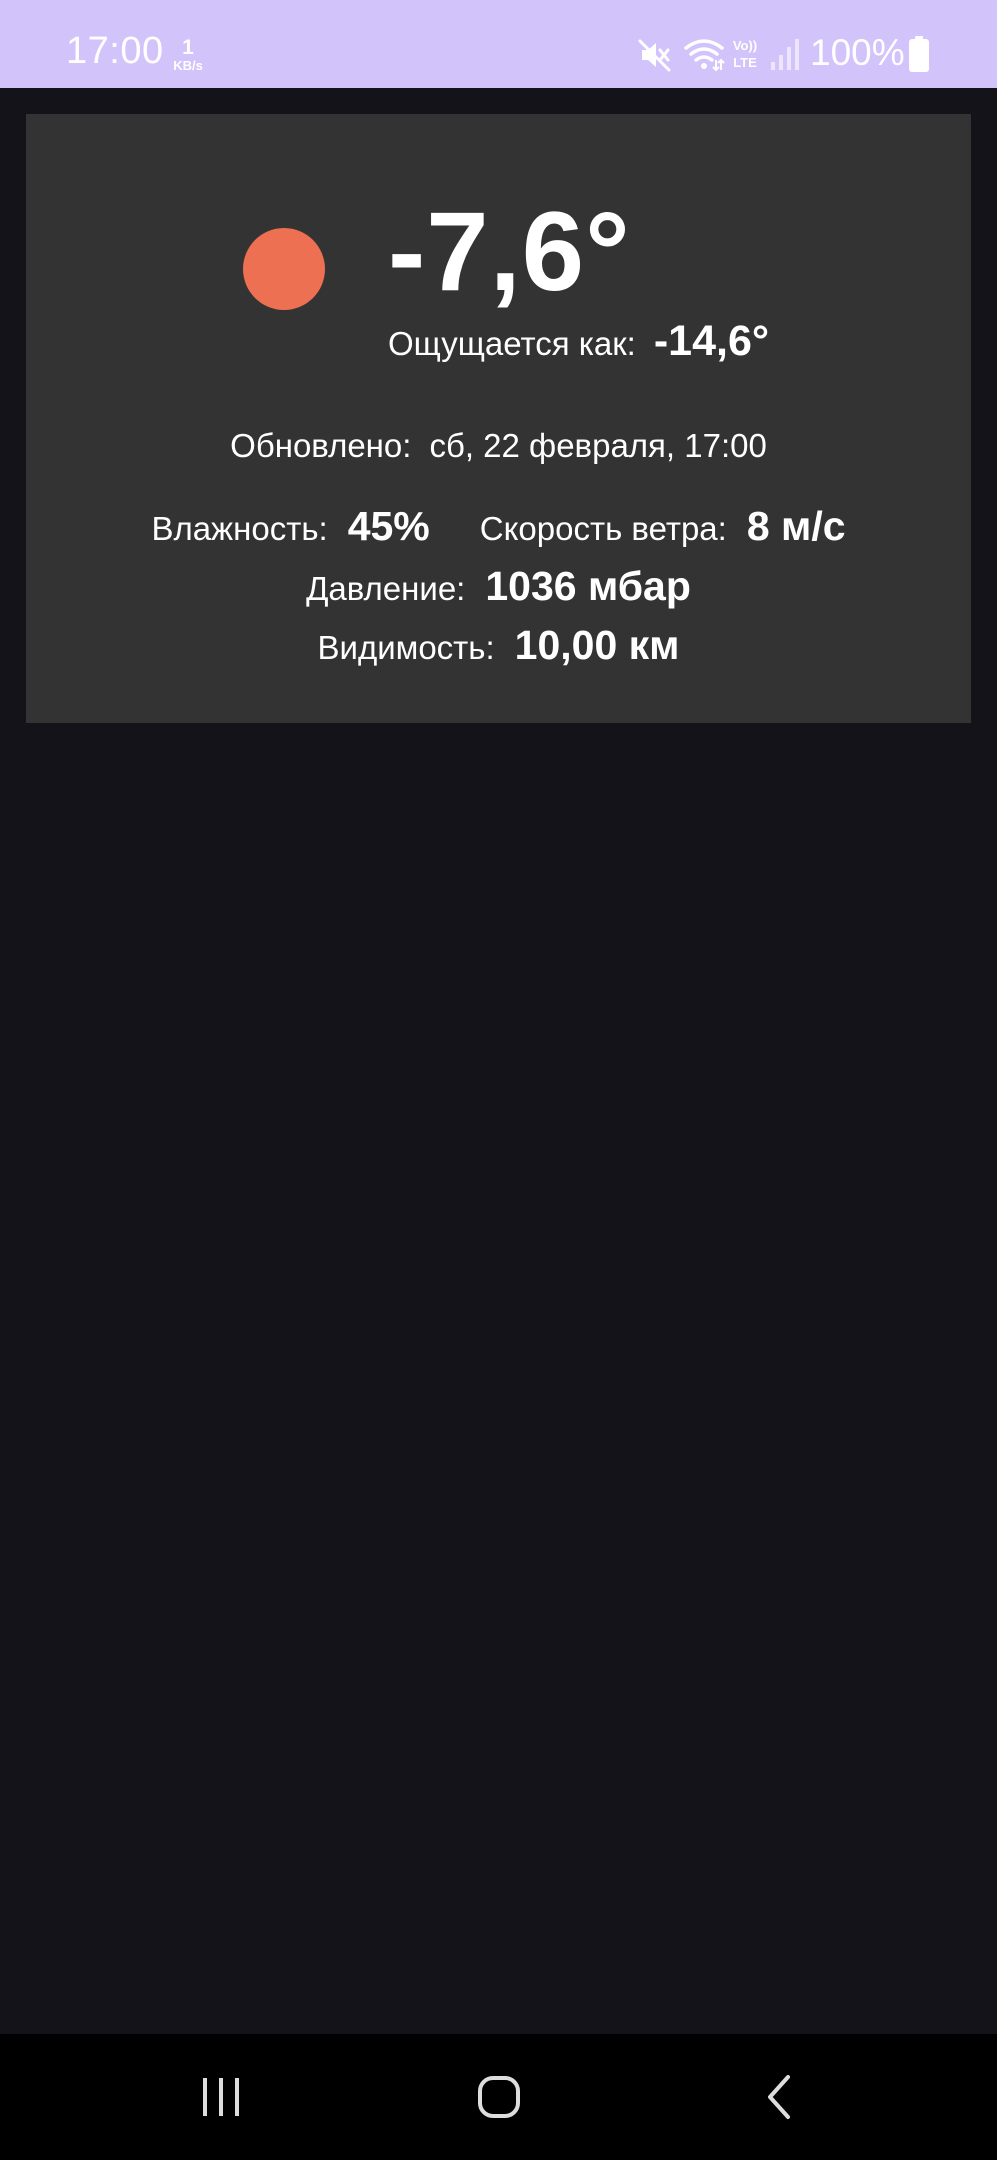 Image resolution: width=997 pixels, height=2160 pixels. I want to click on home-button, so click(499, 2097).